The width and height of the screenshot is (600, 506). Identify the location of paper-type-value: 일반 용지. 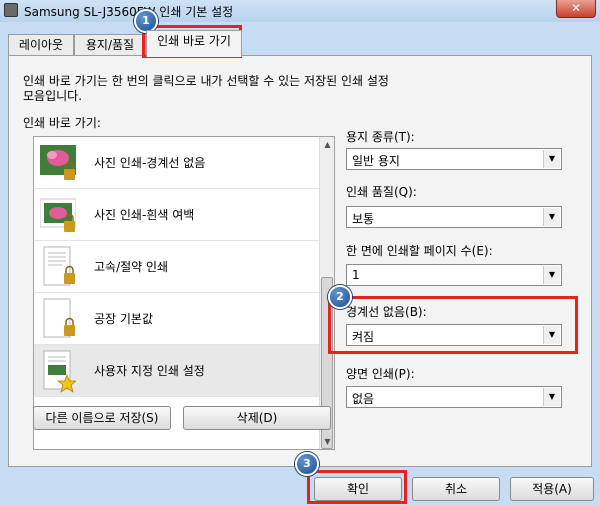
(376, 161).